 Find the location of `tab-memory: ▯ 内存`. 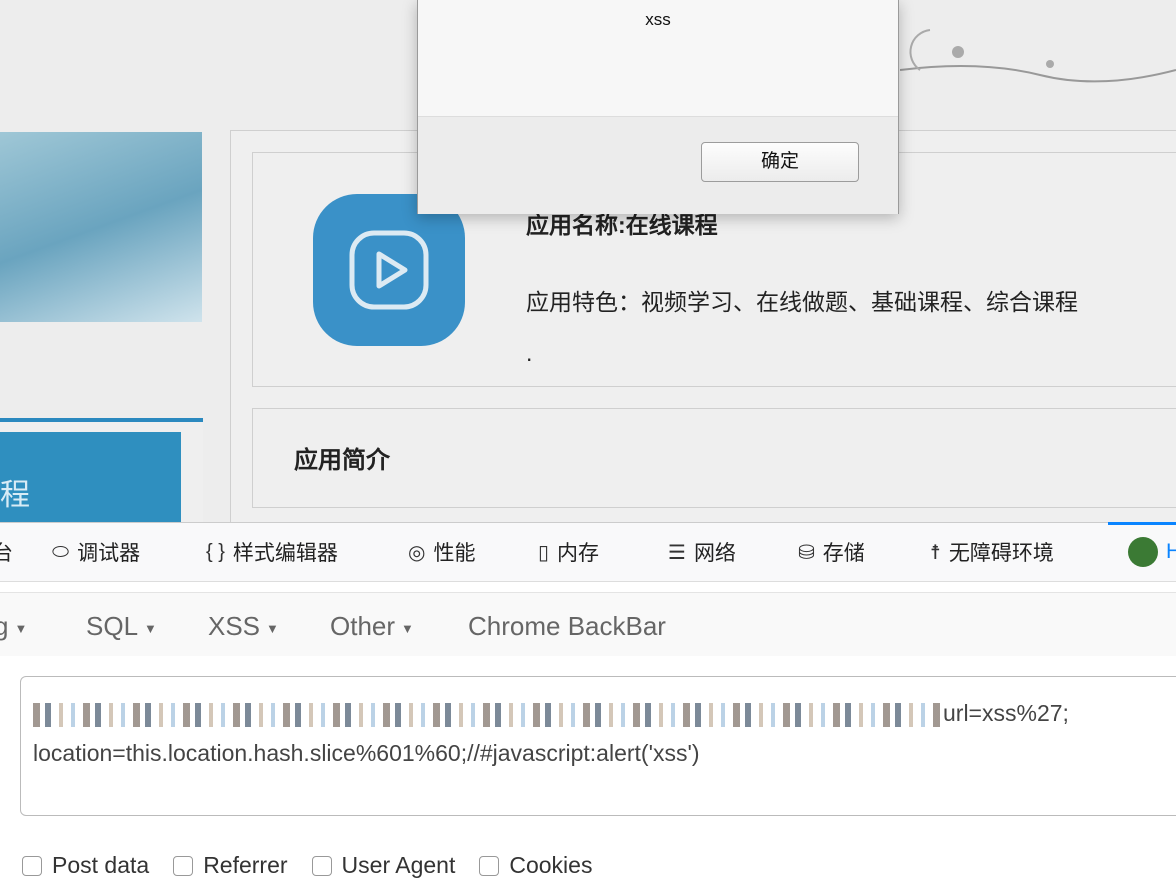

tab-memory: ▯ 内存 is located at coordinates (568, 552).